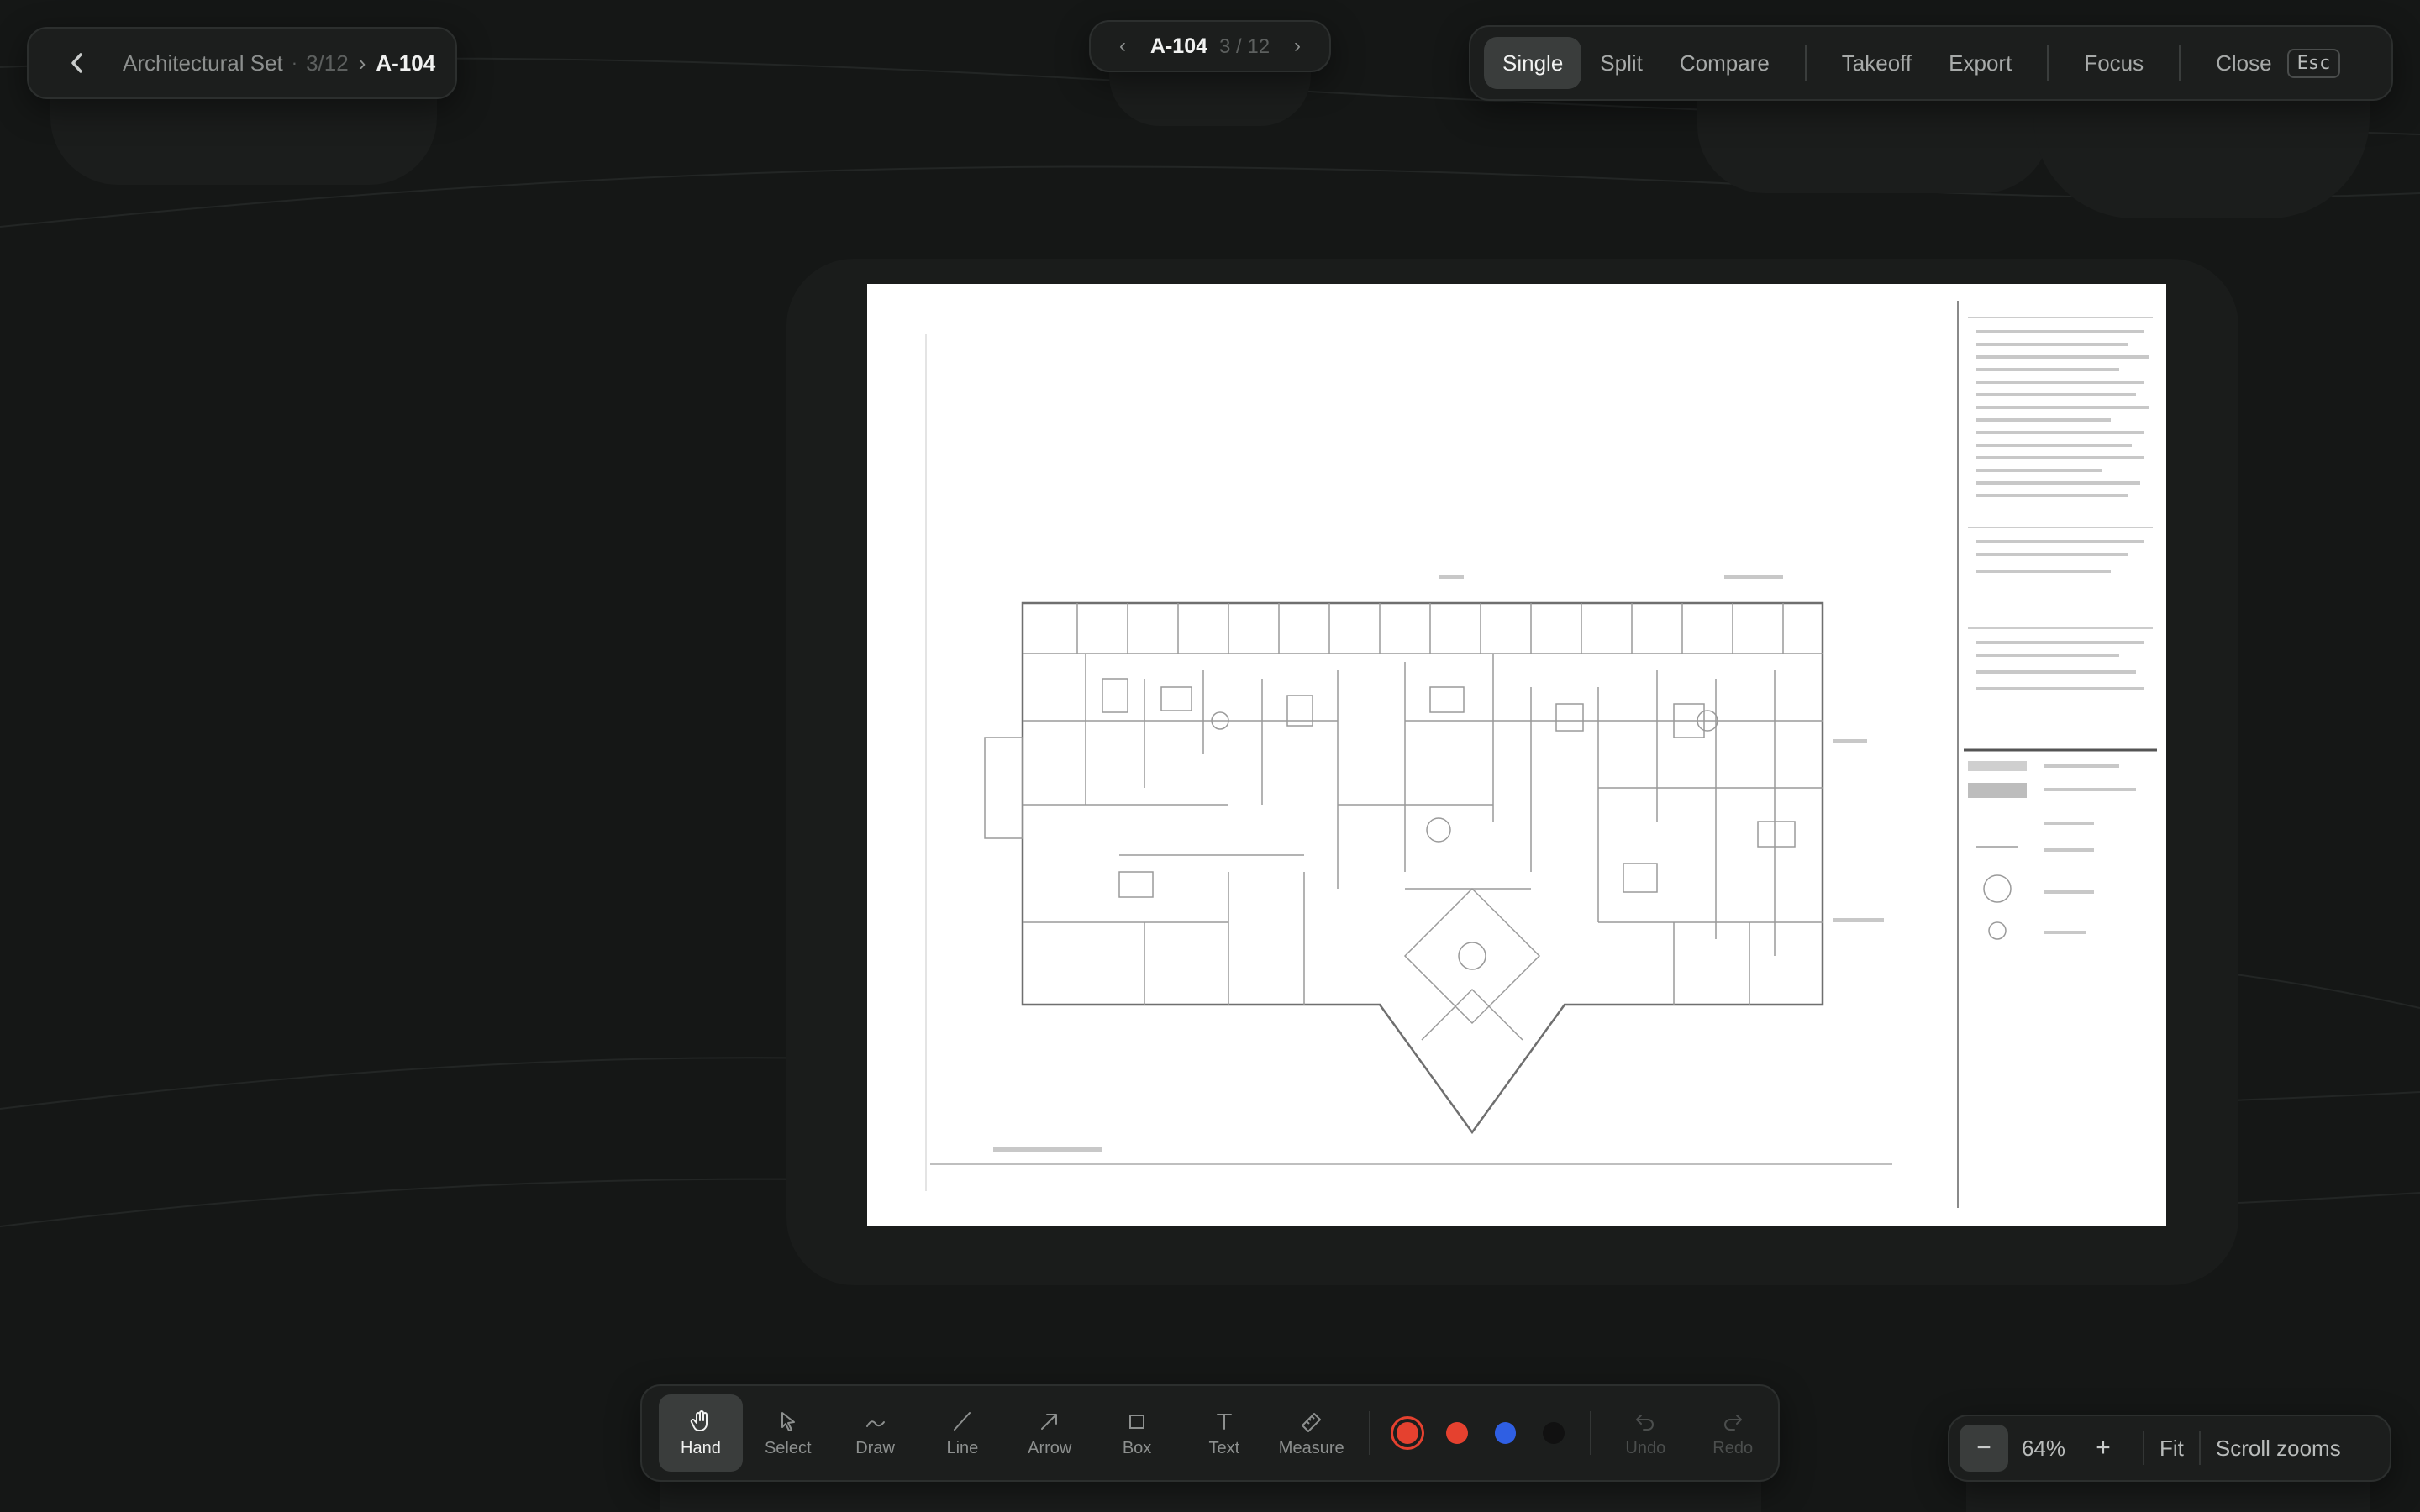 The image size is (2420, 1512). I want to click on color-swatch-blue, so click(1505, 1433).